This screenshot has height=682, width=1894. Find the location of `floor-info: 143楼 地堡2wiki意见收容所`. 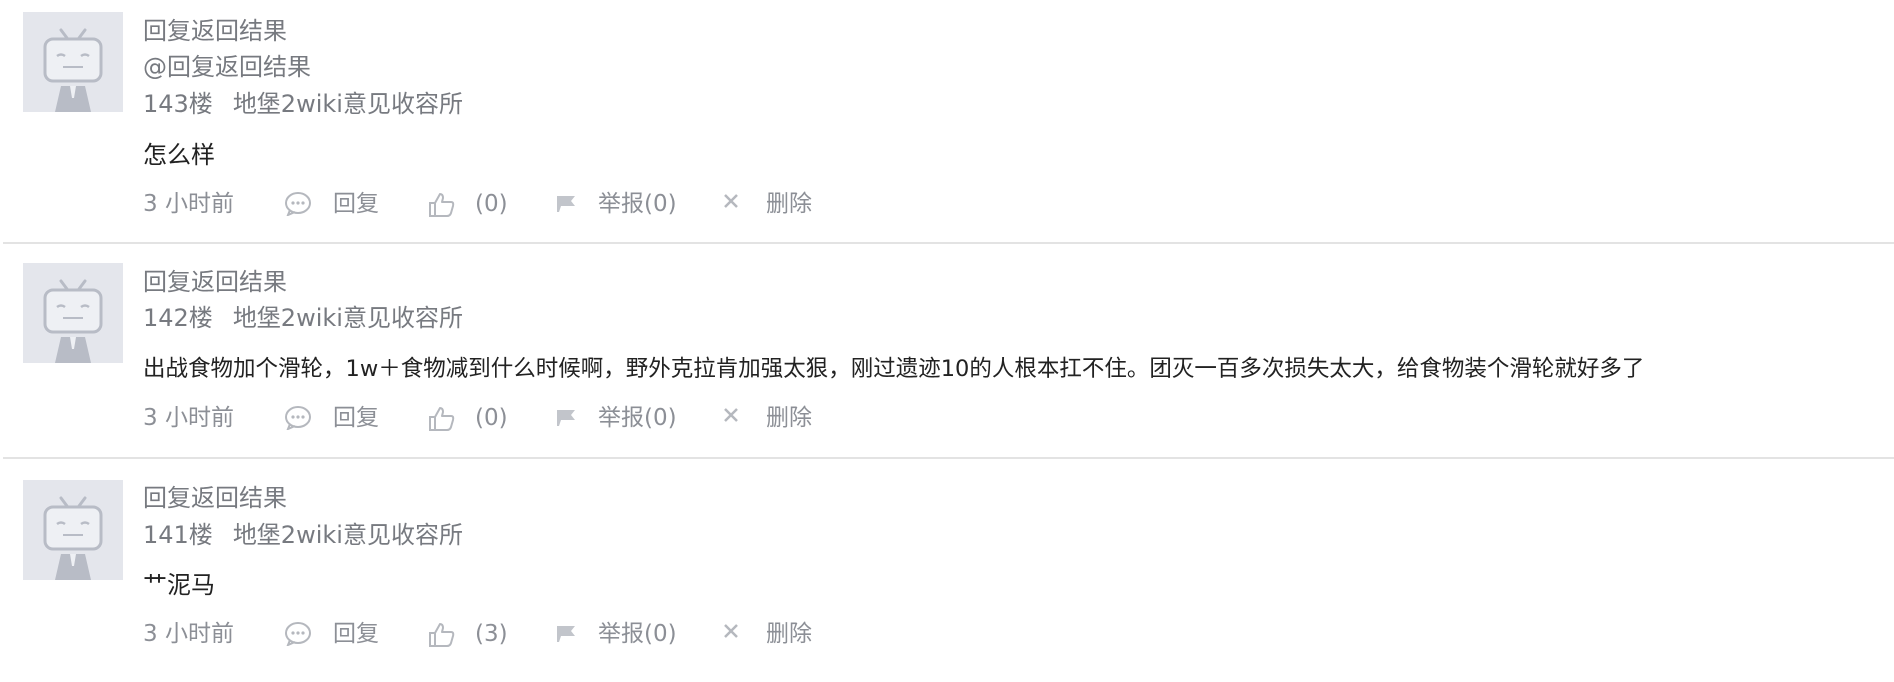

floor-info: 143楼 地堡2wiki意见收容所 is located at coordinates (303, 104).